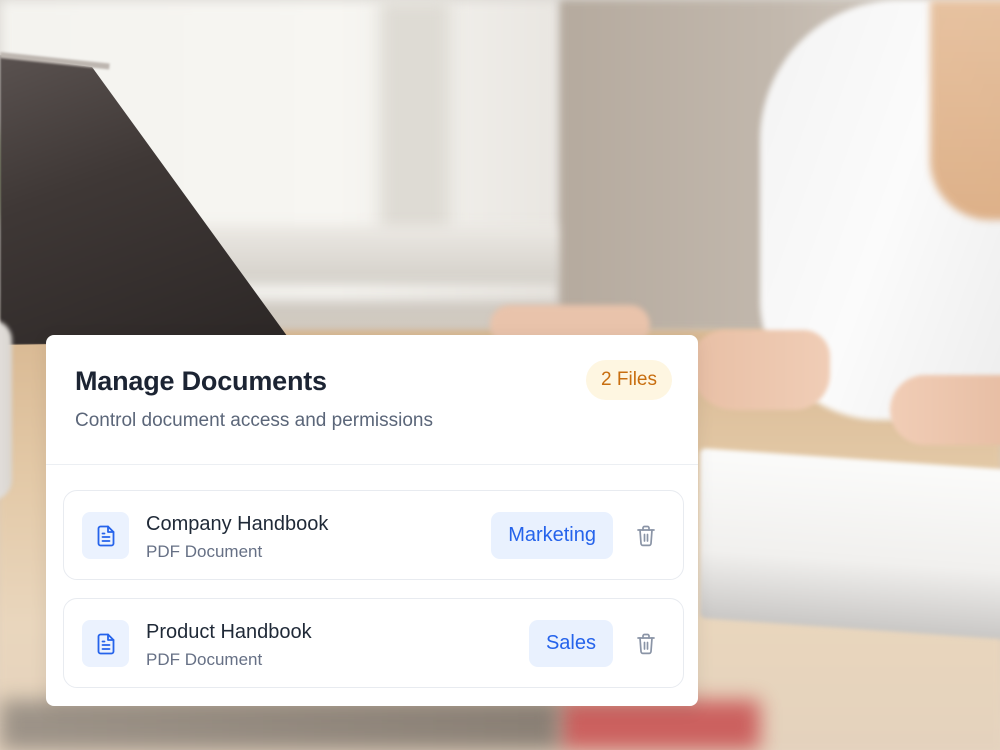 Image resolution: width=1000 pixels, height=750 pixels. Describe the element at coordinates (965, 110) in the screenshot. I see `background-person-hair` at that location.